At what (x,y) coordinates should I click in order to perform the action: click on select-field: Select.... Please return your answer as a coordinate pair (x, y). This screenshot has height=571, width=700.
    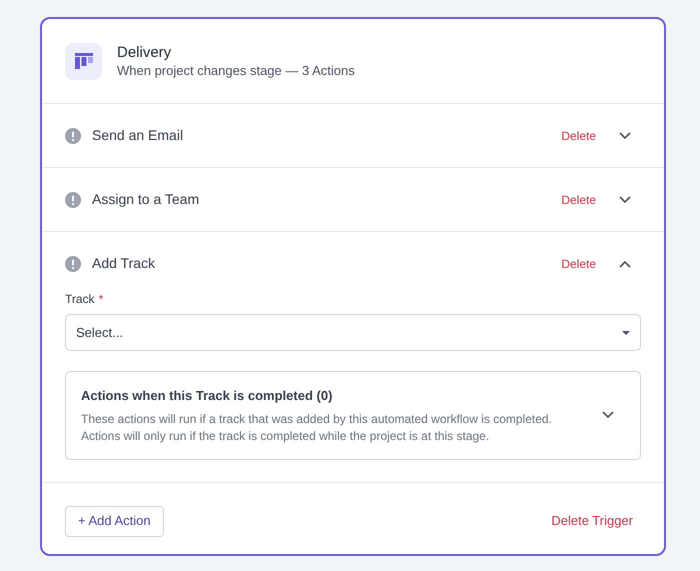
    Looking at the image, I should click on (353, 332).